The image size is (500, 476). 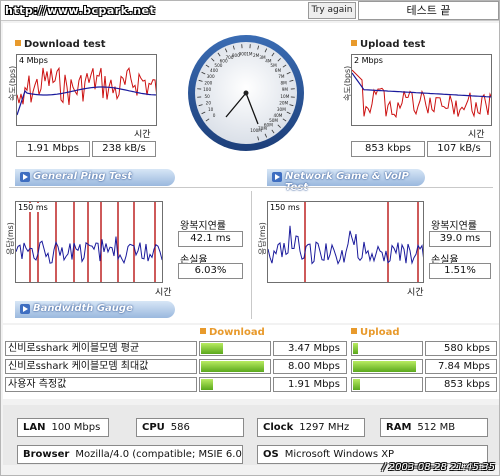 I want to click on gauge-tick-label: 6M, so click(x=278, y=70).